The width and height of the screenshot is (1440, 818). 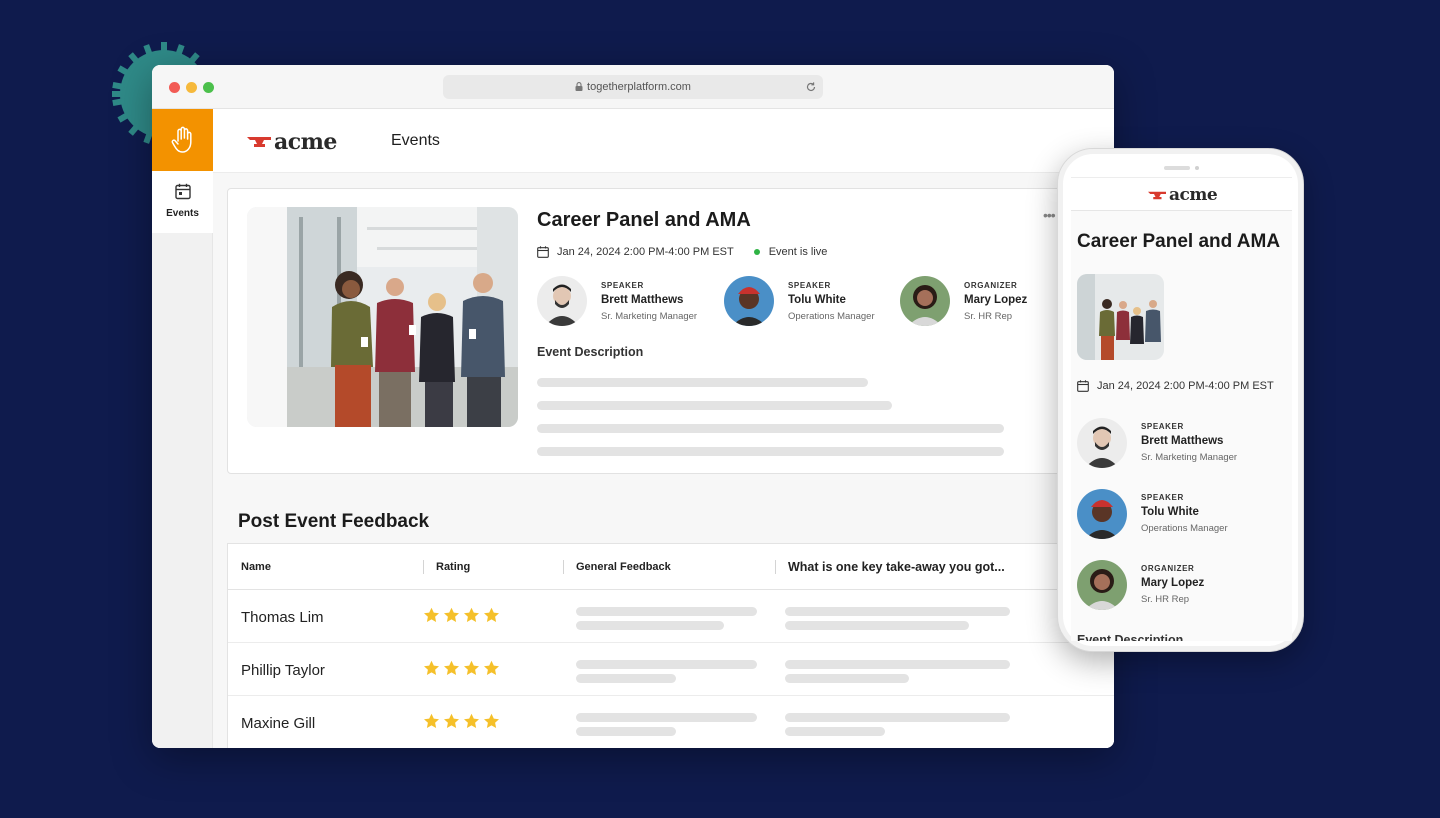 I want to click on table-row: Phillip Taylor, so click(x=671, y=669).